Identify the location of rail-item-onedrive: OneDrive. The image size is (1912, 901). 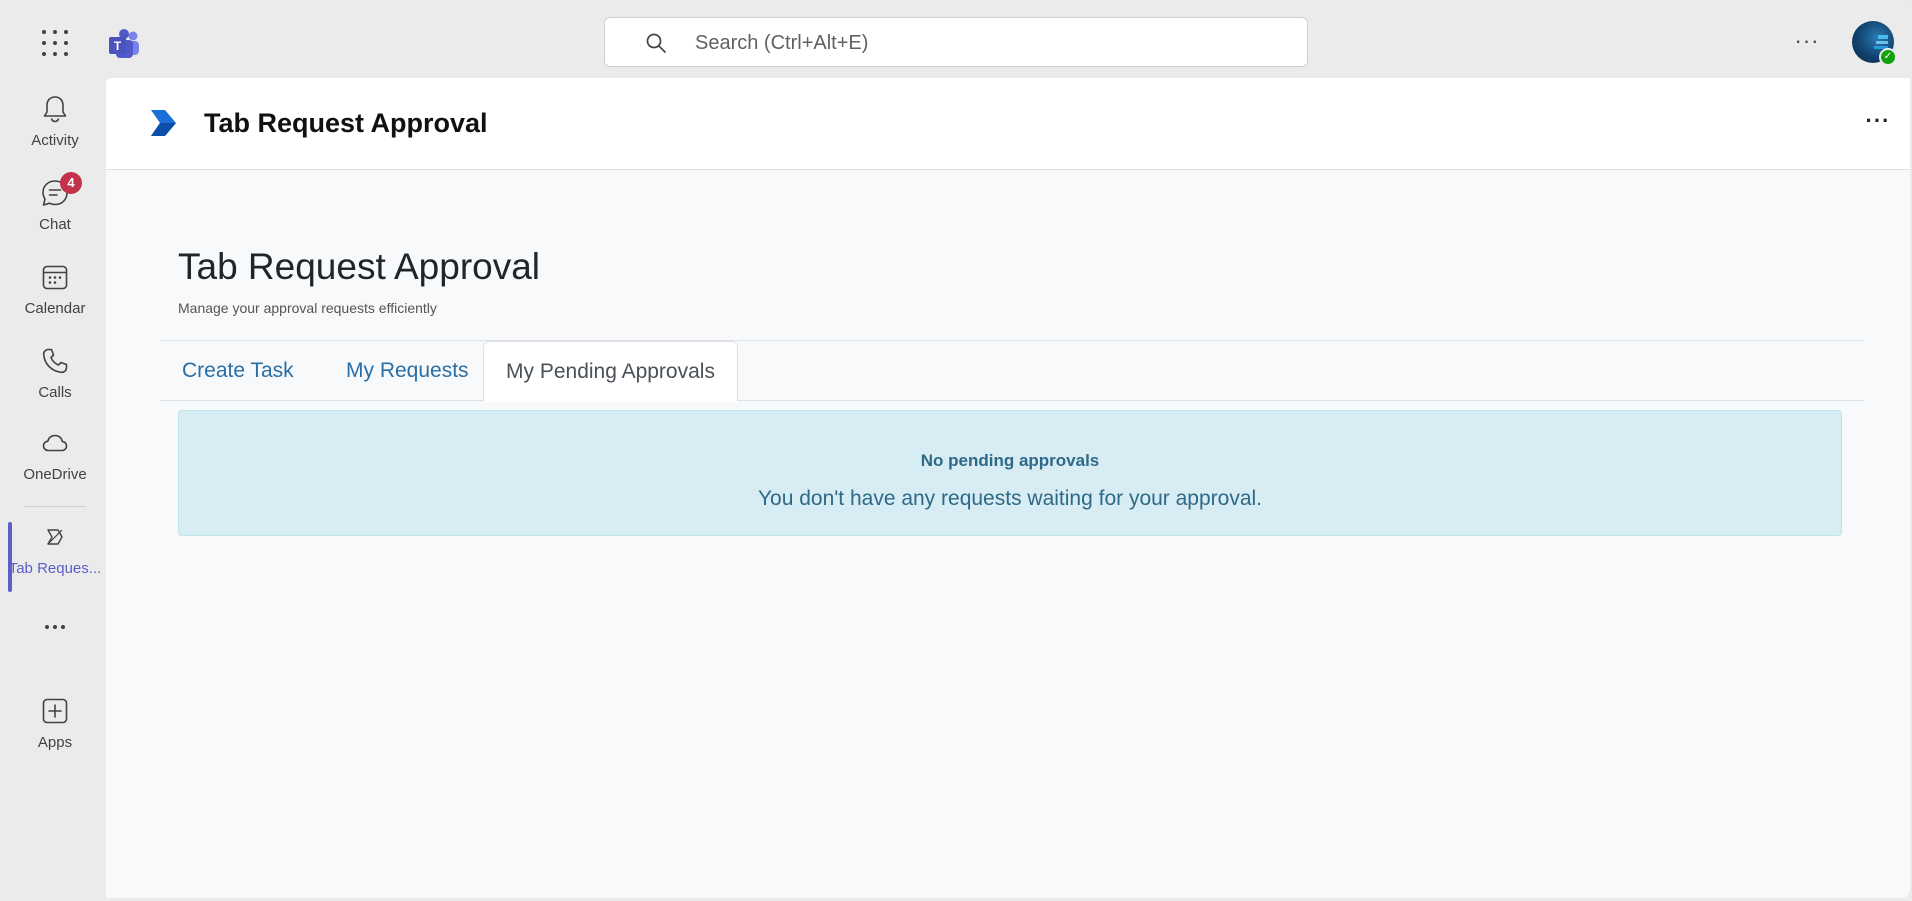
(55, 458).